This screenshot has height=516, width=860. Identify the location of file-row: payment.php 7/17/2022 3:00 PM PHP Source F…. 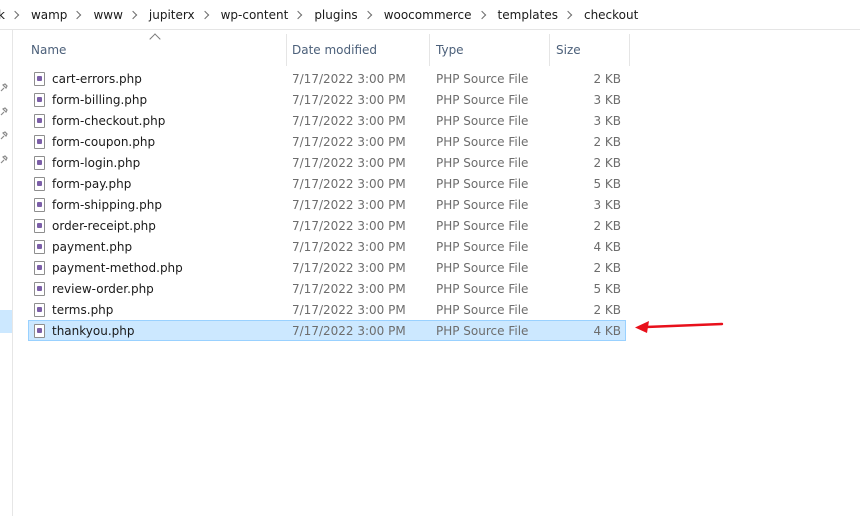
(327, 246).